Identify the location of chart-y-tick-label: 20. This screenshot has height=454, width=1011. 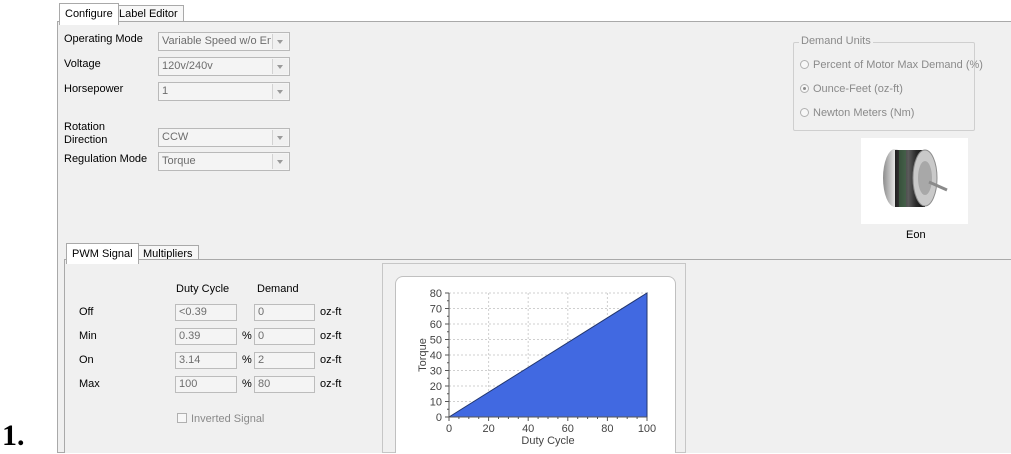
(436, 387).